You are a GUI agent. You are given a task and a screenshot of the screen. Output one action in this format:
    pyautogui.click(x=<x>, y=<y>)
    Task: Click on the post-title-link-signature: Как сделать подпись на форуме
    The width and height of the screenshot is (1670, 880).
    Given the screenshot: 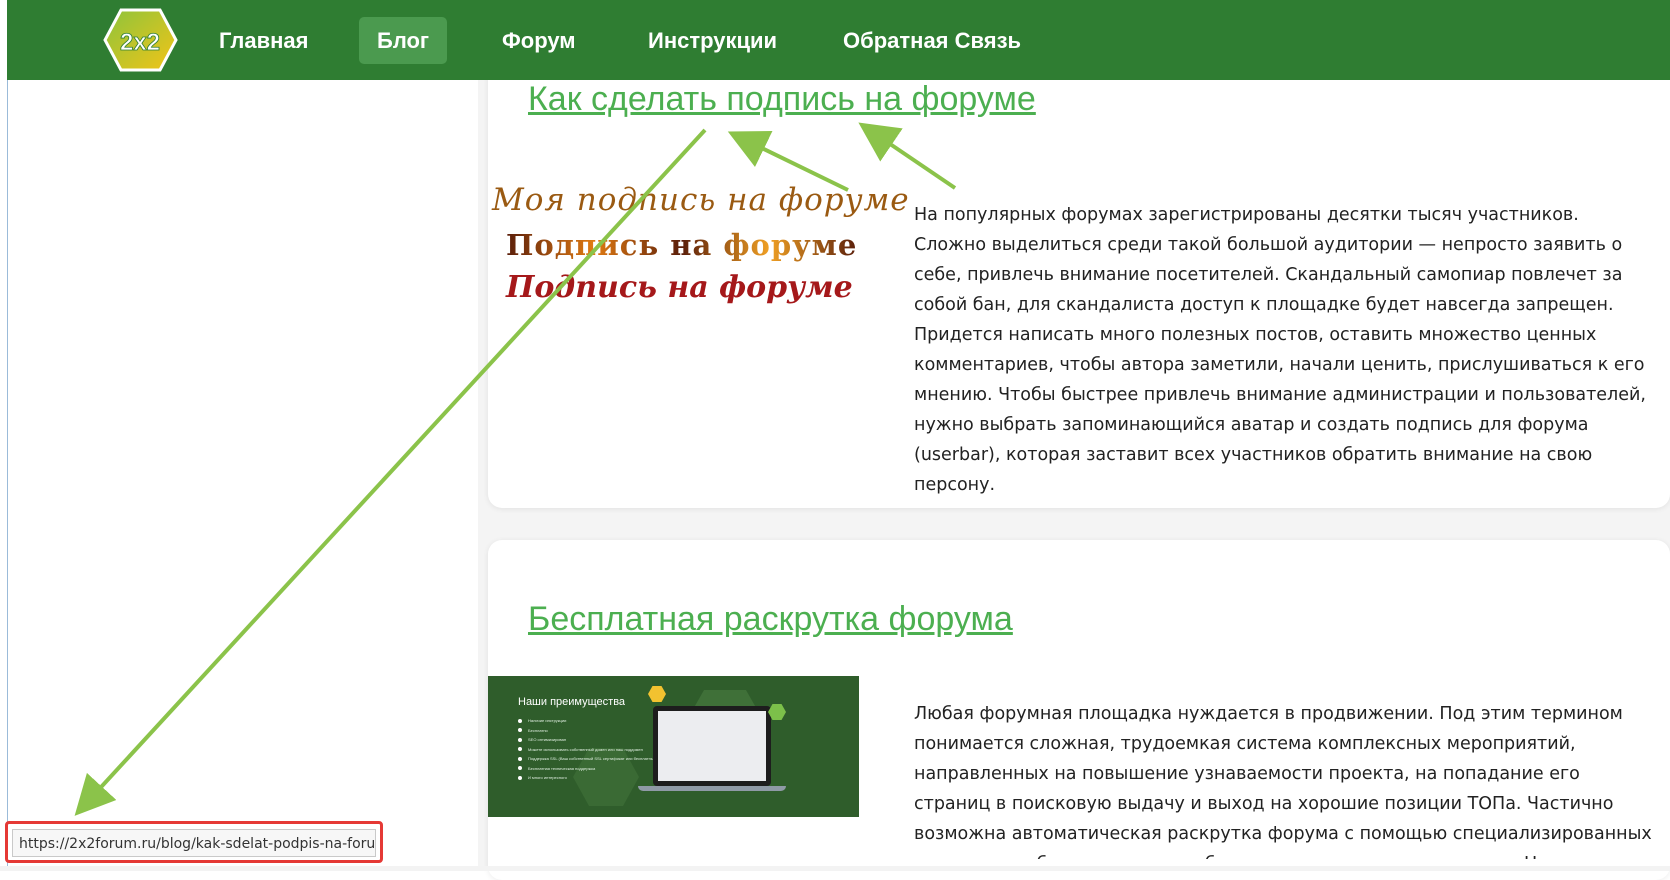 What is the action you would take?
    pyautogui.click(x=782, y=99)
    